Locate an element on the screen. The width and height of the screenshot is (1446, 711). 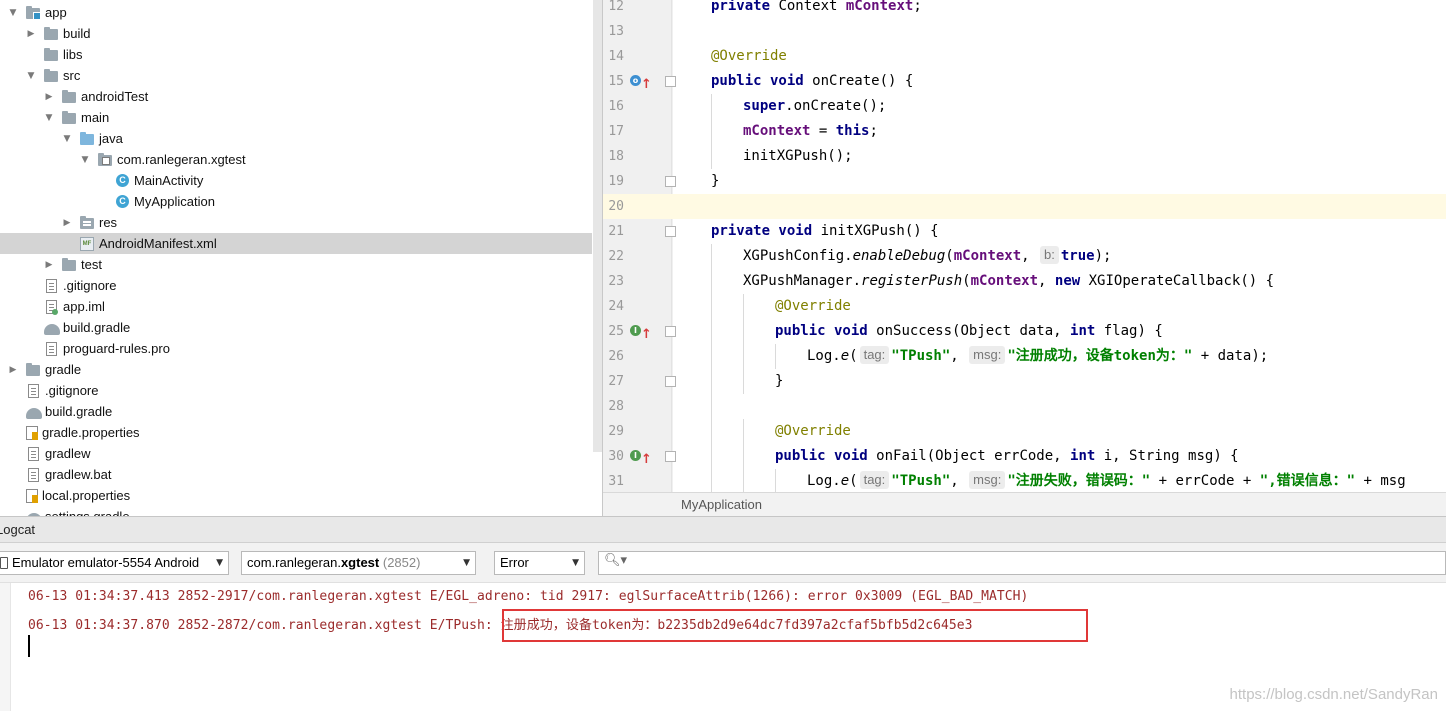
parameter-hint: msg: is located at coordinates (987, 480).